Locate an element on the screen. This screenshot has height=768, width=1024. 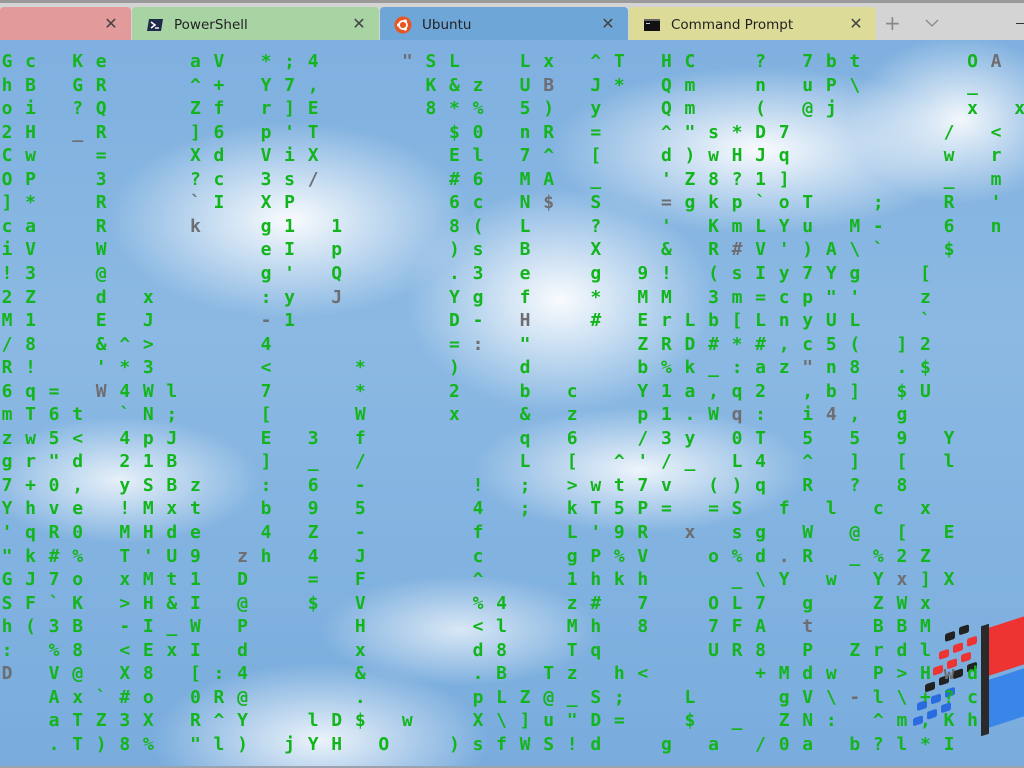
minimize-button is located at coordinates (1020, 23).